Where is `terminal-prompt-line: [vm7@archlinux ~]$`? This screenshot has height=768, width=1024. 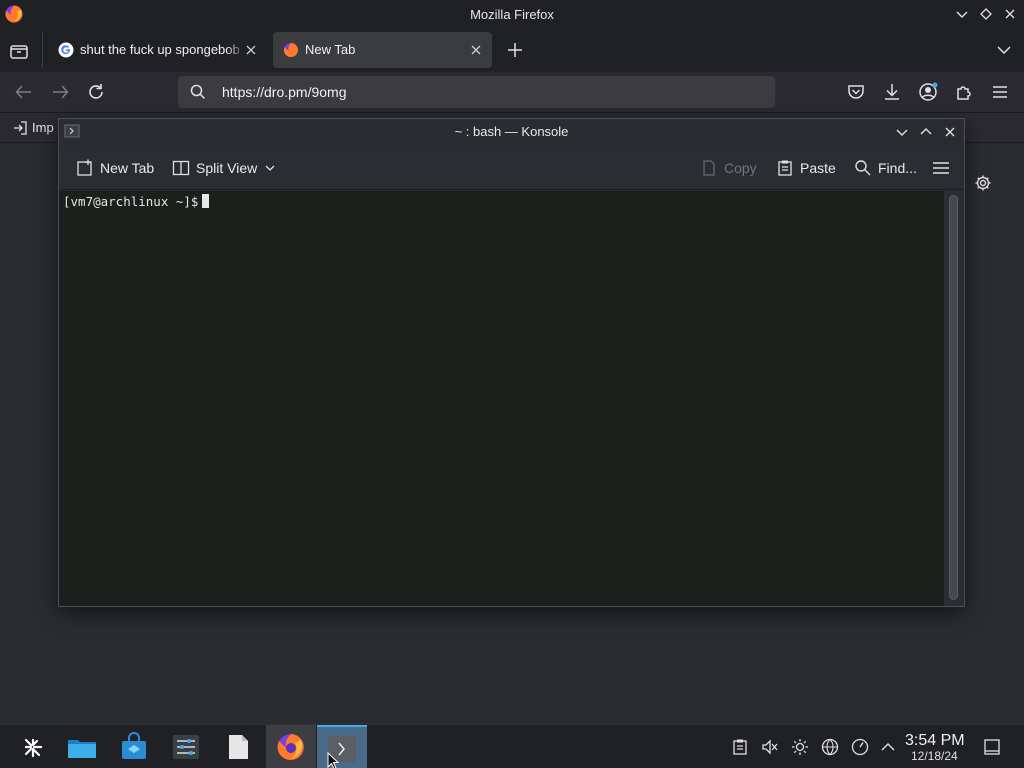 terminal-prompt-line: [vm7@archlinux ~]$ is located at coordinates (136, 201).